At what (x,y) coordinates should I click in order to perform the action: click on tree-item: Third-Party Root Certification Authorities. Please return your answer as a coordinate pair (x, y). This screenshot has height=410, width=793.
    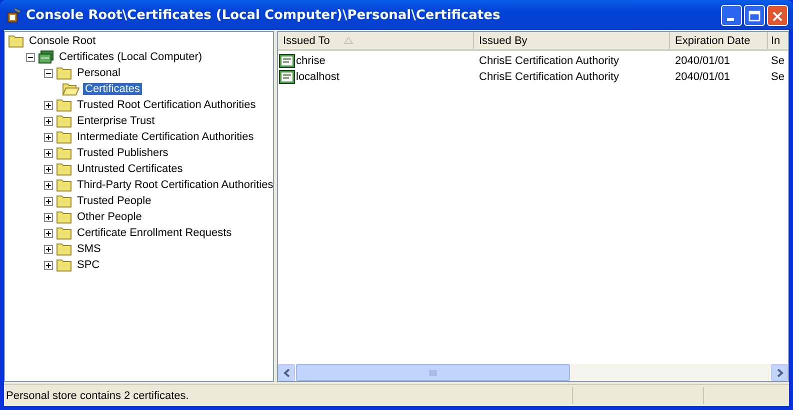
    Looking at the image, I should click on (174, 185).